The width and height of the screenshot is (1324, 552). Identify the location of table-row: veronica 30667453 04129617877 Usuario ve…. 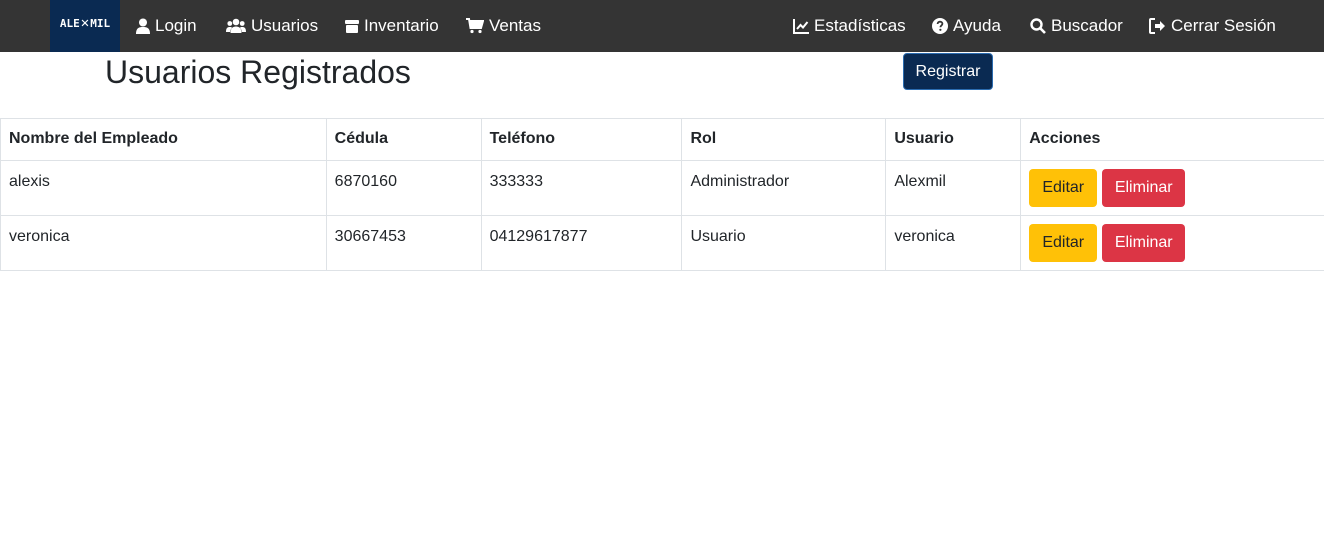
(662, 243).